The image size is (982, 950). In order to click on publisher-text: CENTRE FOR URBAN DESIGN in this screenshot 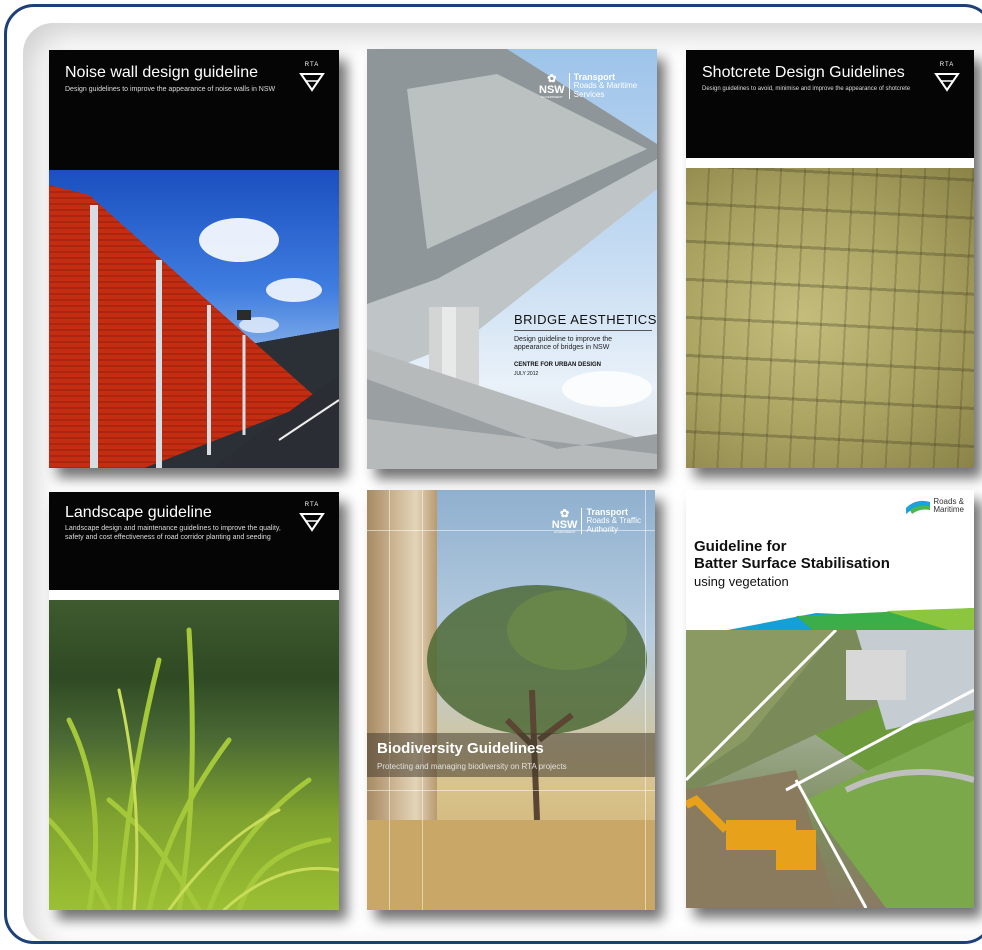, I will do `click(558, 365)`.